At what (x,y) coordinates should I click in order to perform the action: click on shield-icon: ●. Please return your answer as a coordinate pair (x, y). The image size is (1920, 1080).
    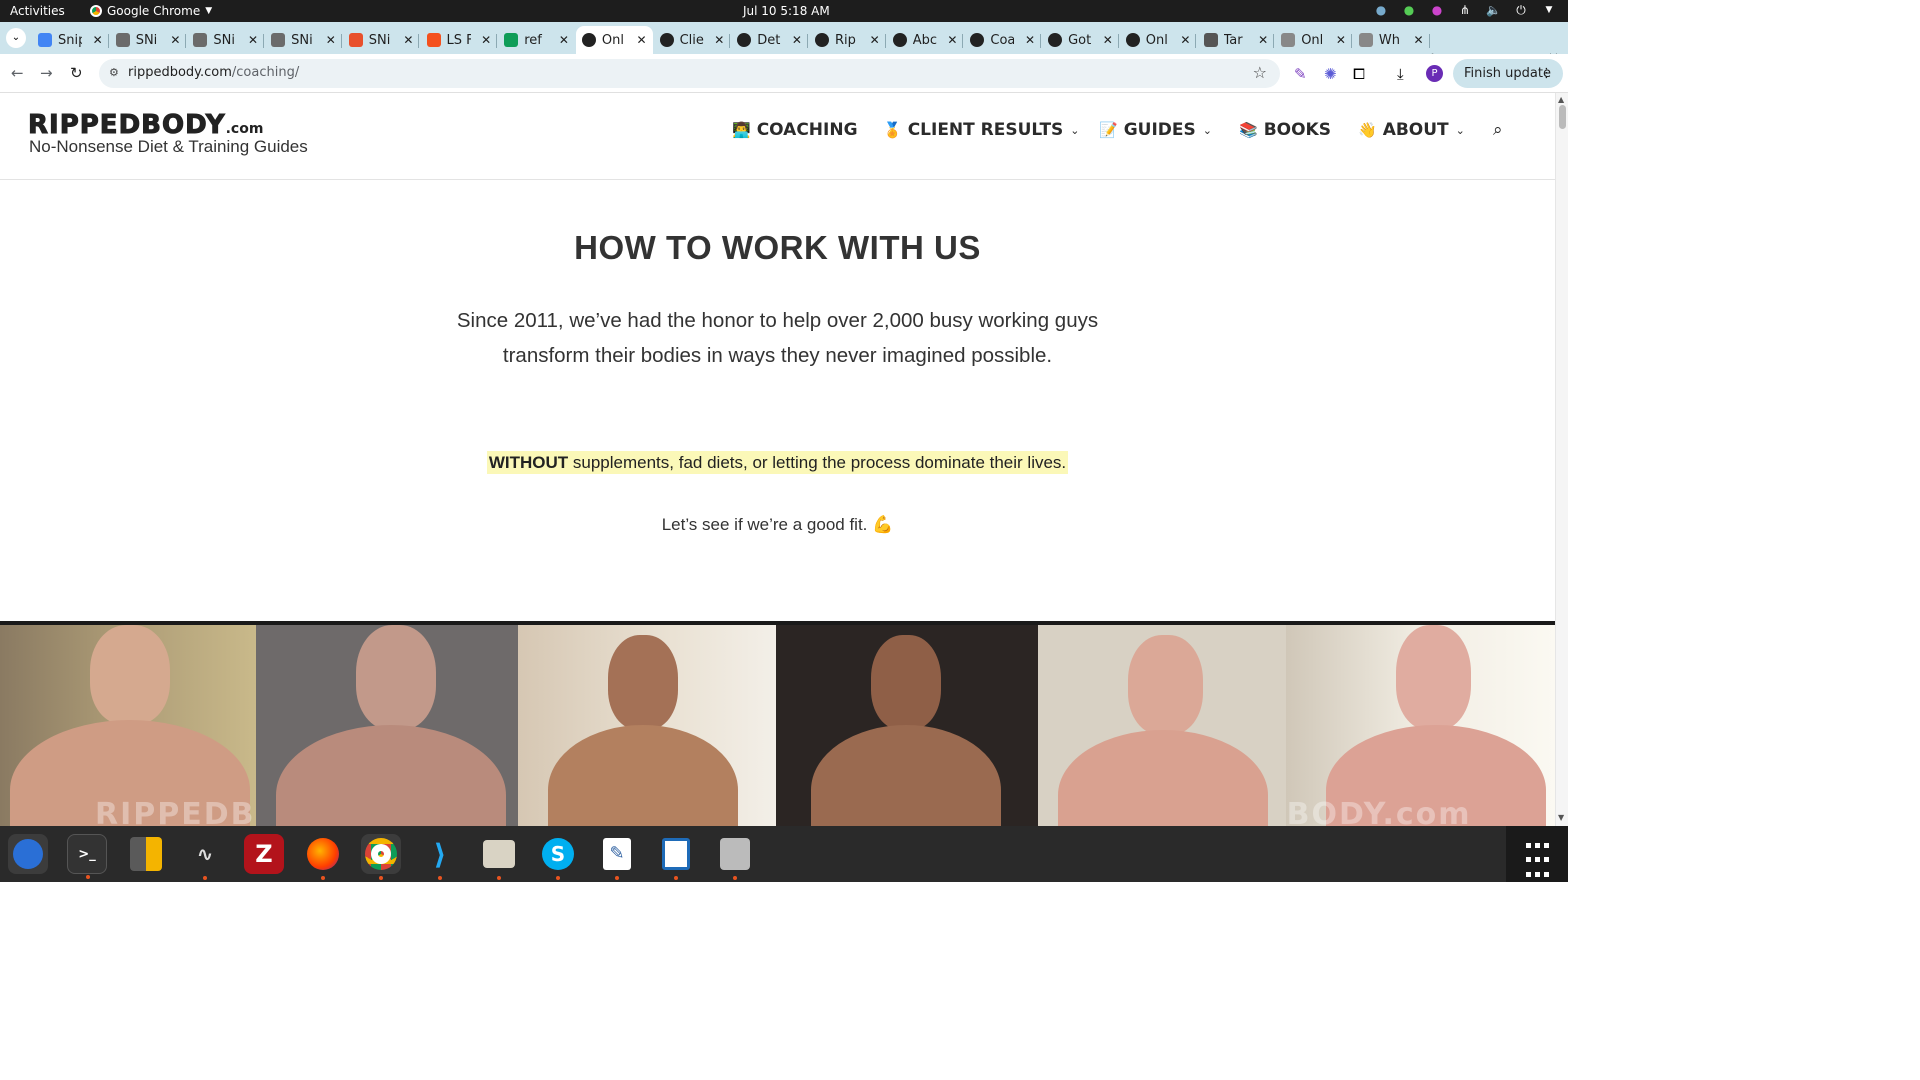
    Looking at the image, I should click on (1409, 10).